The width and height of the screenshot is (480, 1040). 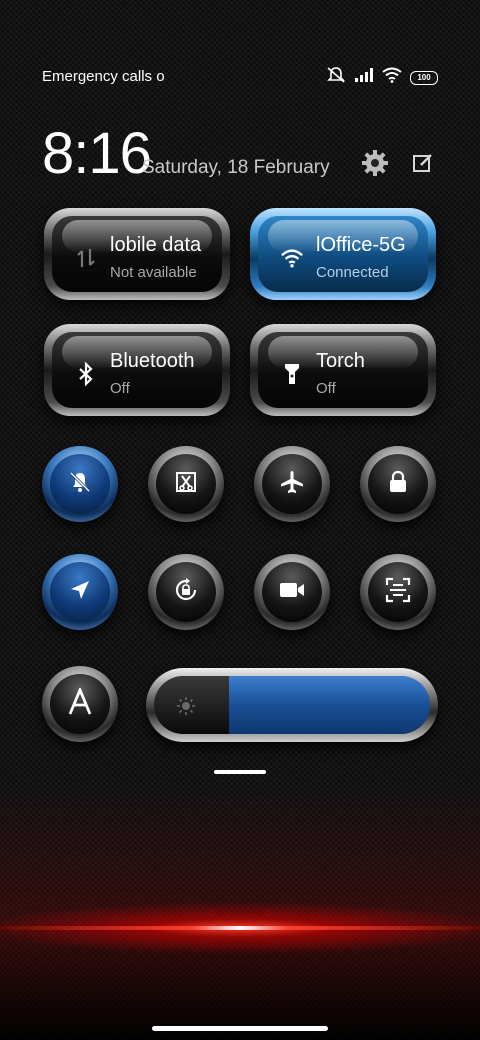 I want to click on tile-wifi: lOffice-5G Connected, so click(x=343, y=254).